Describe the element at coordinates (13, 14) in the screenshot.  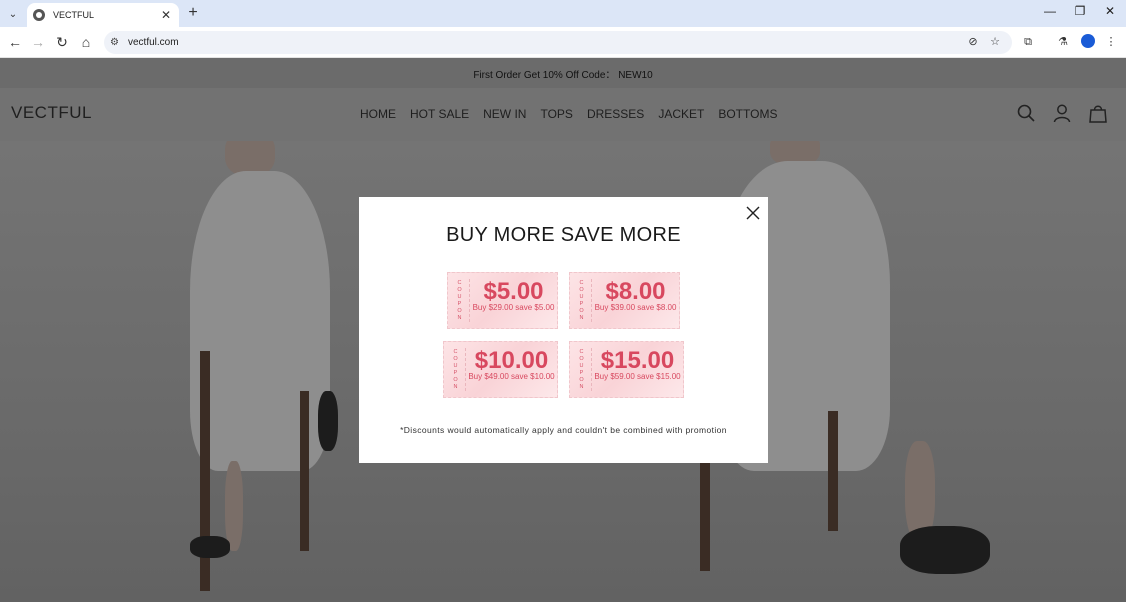
I see `tab-search-chevron-icon: ⌄` at that location.